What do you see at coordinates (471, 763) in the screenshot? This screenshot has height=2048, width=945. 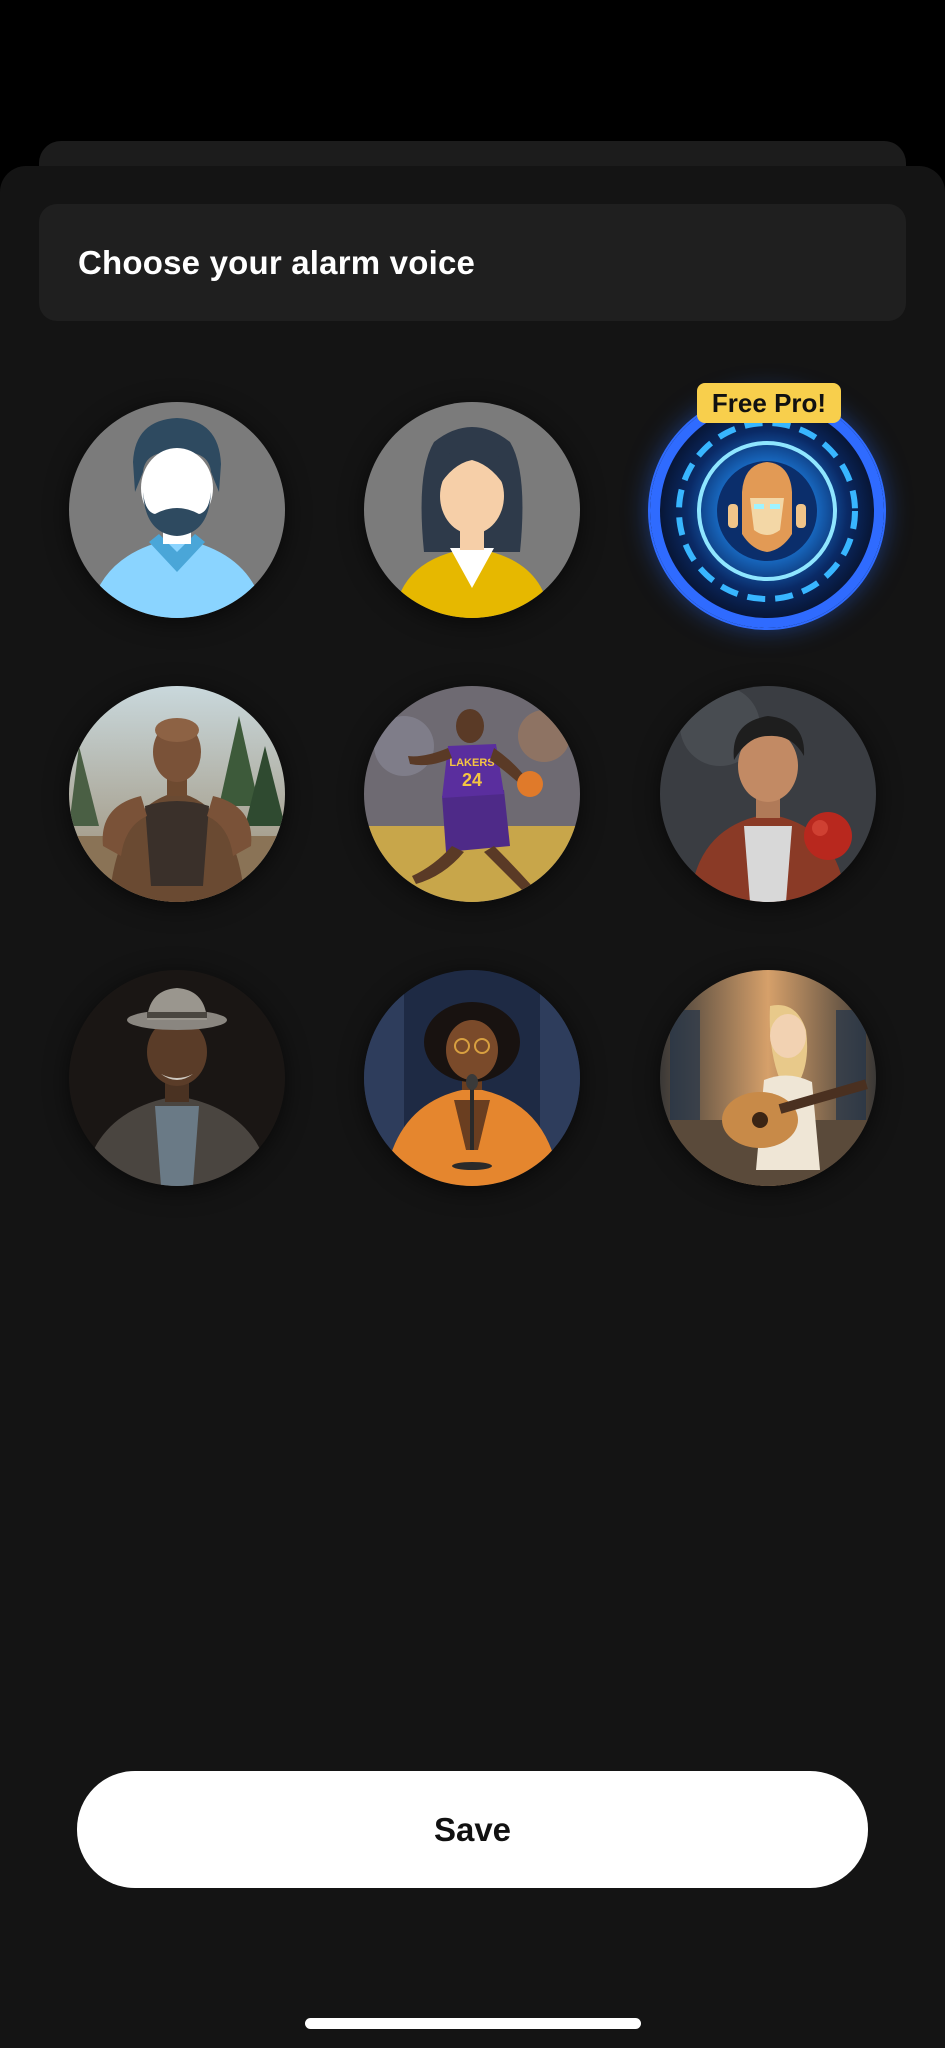 I see `svg-text: LAKERS` at bounding box center [471, 763].